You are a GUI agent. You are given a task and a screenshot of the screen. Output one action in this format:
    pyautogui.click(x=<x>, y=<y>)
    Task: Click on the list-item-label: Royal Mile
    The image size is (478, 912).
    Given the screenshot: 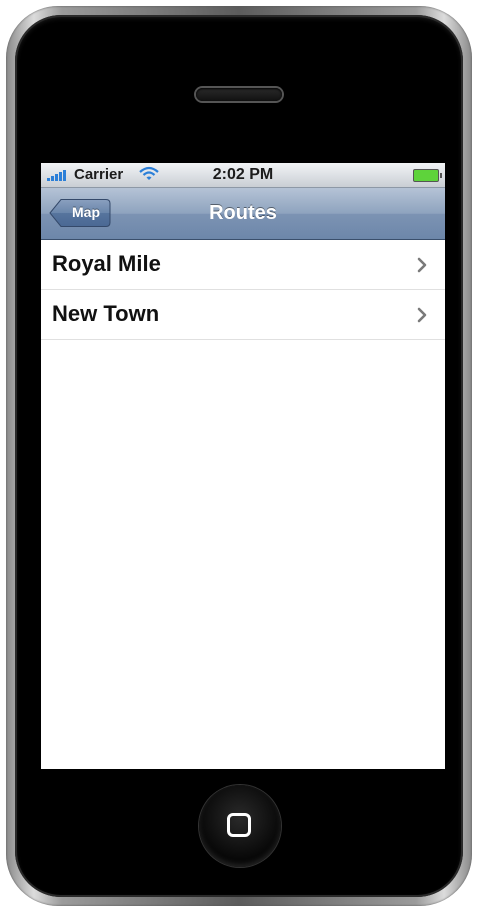 What is the action you would take?
    pyautogui.click(x=106, y=263)
    